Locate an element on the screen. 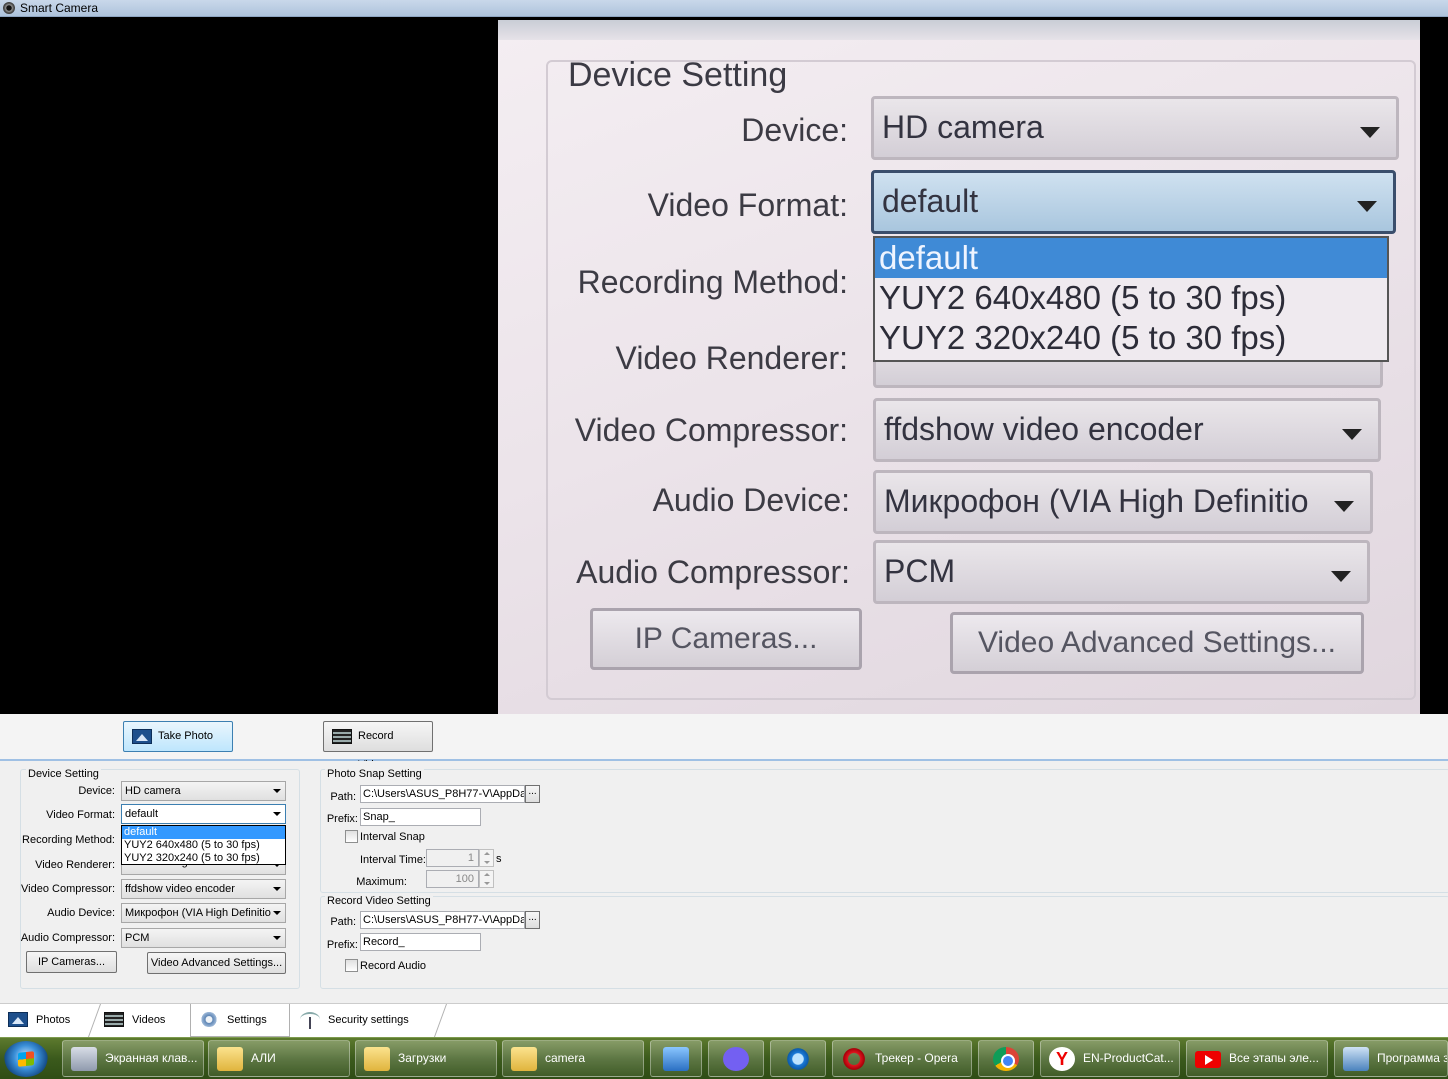 The width and height of the screenshot is (1448, 1079). chrome-icon is located at coordinates (1006, 1059).